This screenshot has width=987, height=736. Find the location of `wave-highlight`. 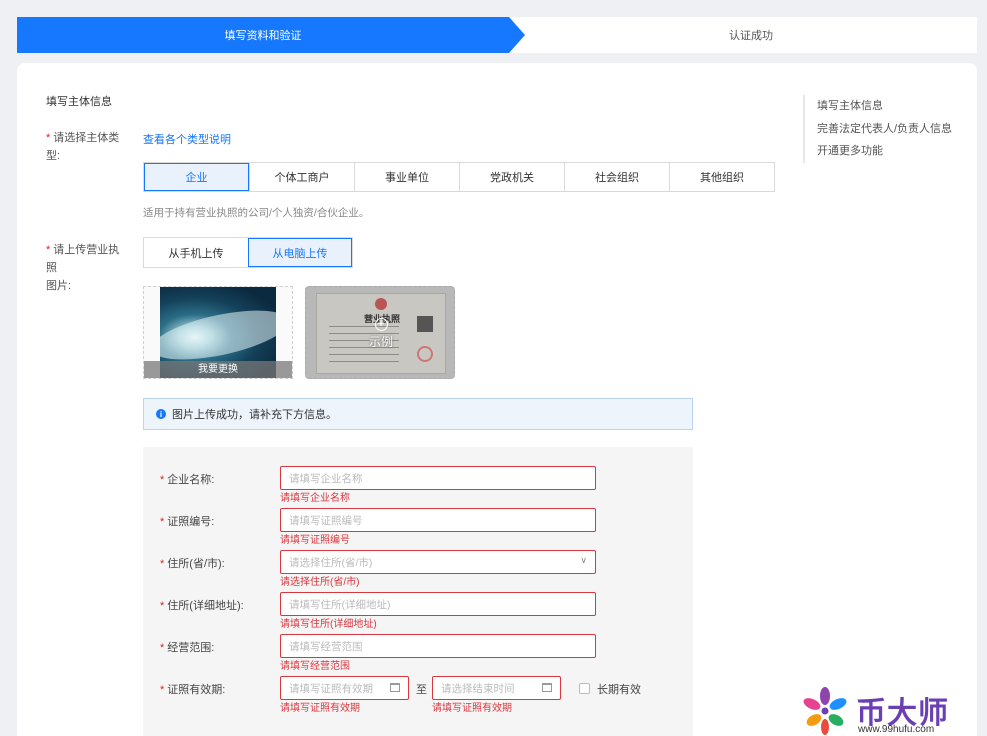

wave-highlight is located at coordinates (218, 335).